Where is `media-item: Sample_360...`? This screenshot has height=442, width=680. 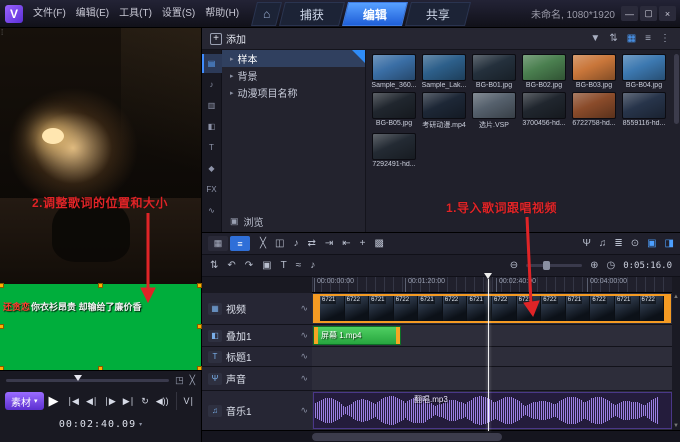
media-item: Sample_360... is located at coordinates (394, 71).